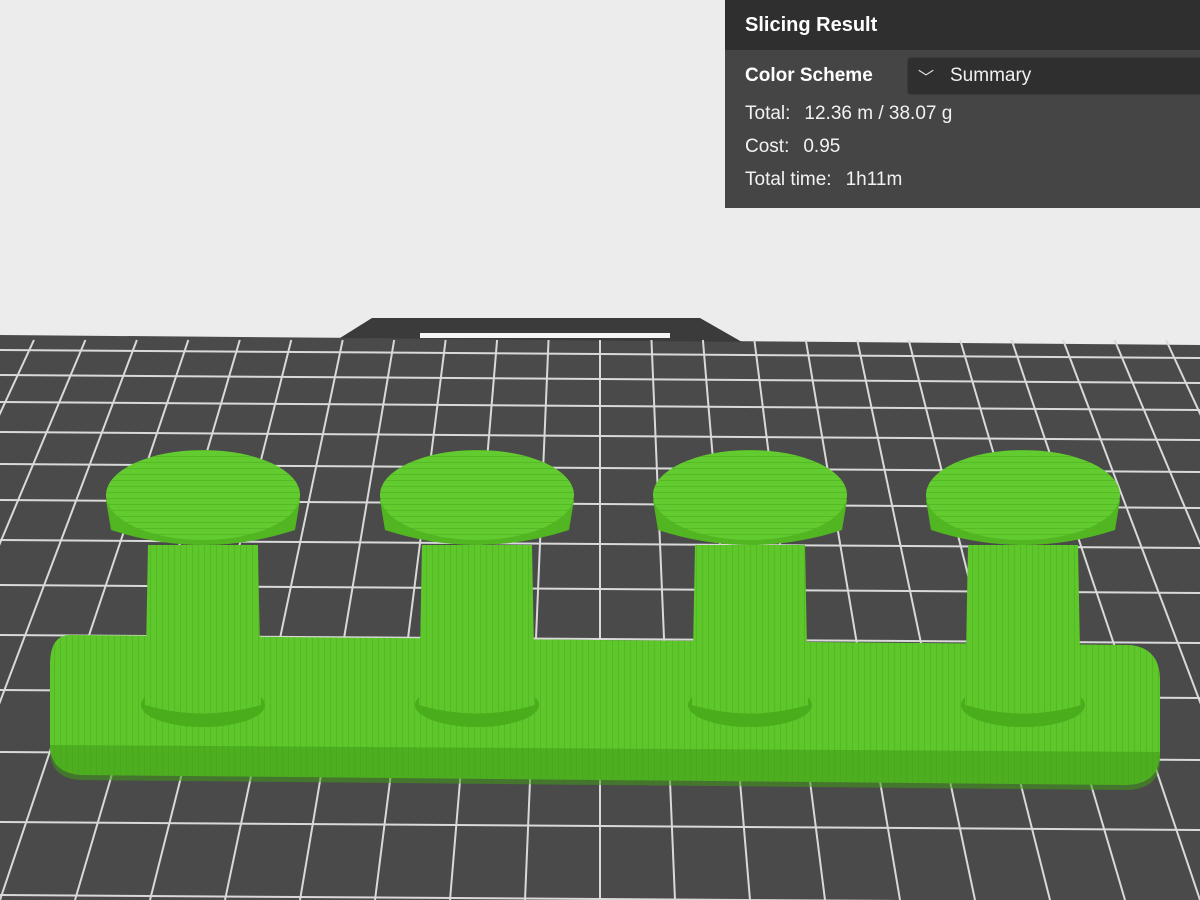 The width and height of the screenshot is (1200, 900). I want to click on stat-cost-label: Cost:, so click(767, 146).